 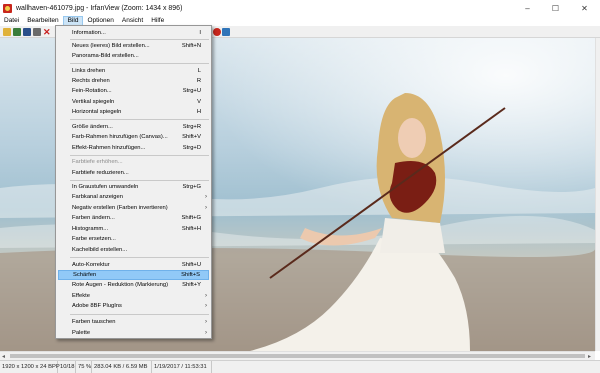 I want to click on menu-item-negative: Negativ erstellen (Farben invertieren) ›, so click(x=133, y=208).